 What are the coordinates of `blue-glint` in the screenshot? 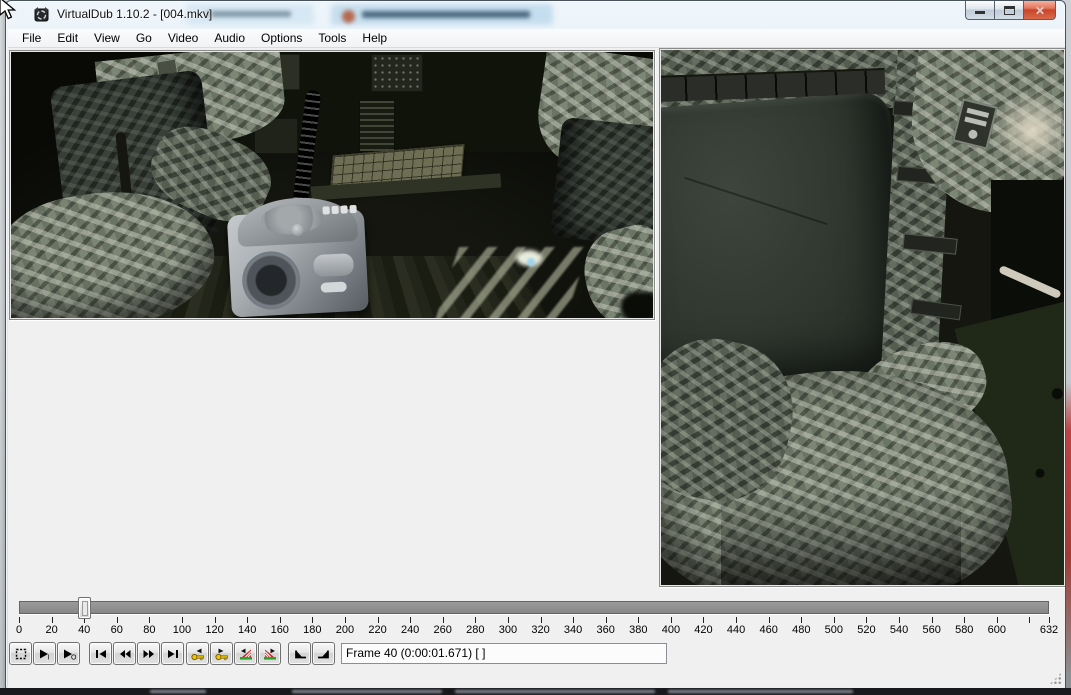 It's located at (531, 262).